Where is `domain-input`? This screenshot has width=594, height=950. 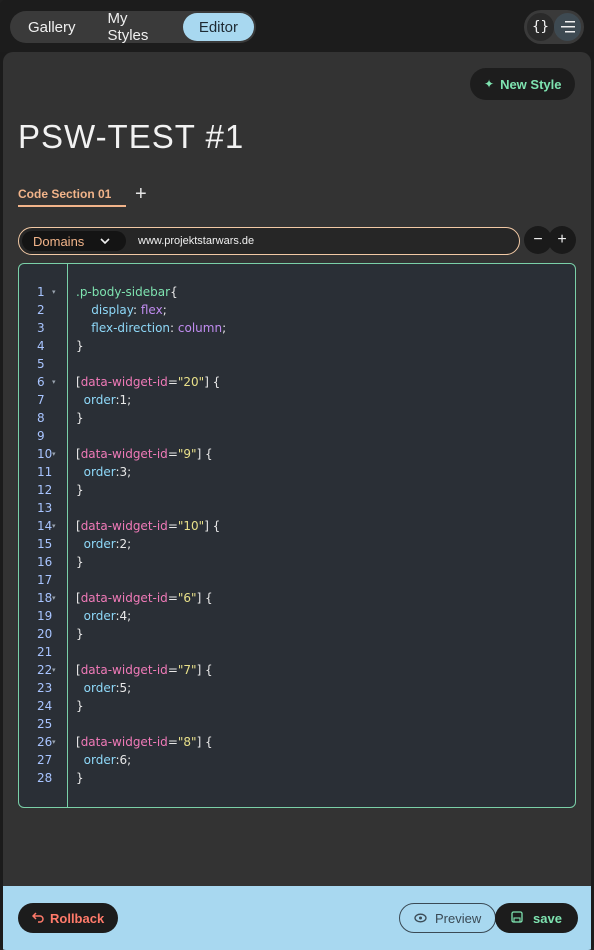
domain-input is located at coordinates (318, 241).